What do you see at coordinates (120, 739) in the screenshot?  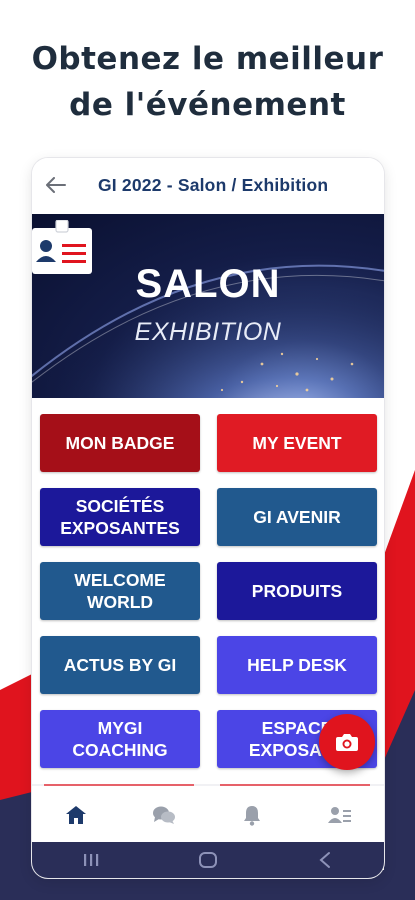 I see `tile-mygi-coaching: MYGI COACHING` at bounding box center [120, 739].